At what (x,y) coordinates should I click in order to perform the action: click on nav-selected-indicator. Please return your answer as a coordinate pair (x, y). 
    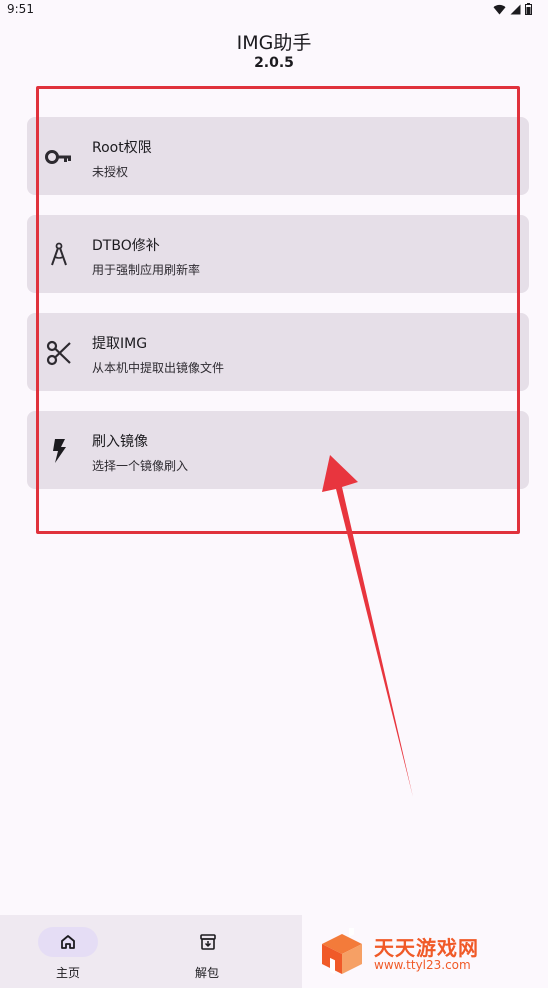
    Looking at the image, I should click on (68, 942).